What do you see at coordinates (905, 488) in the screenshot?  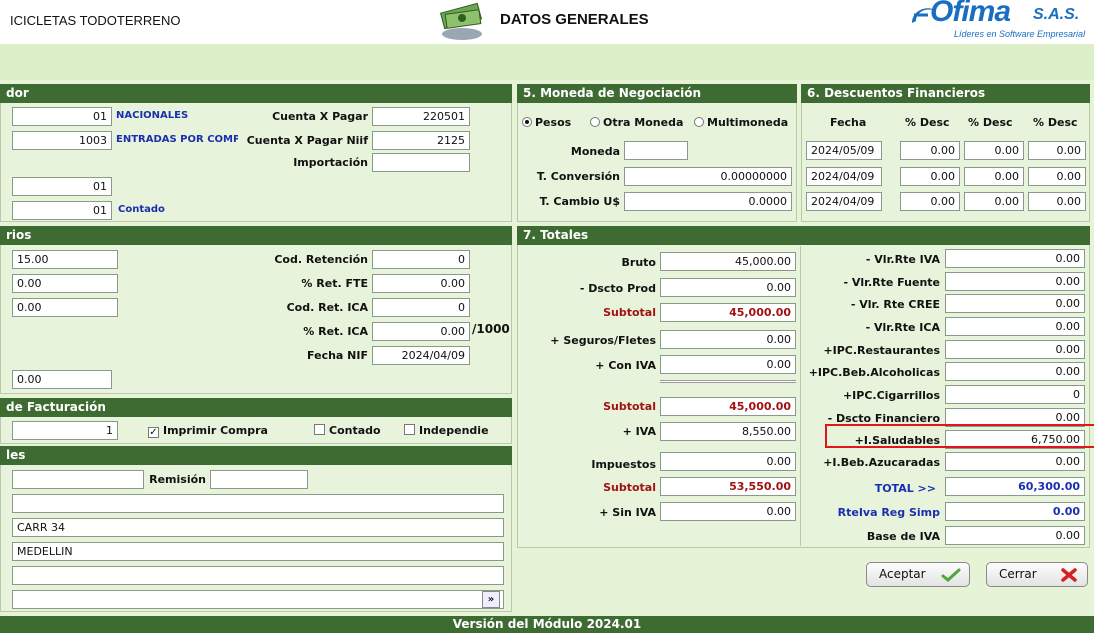 I see `label-total: TOTAL >>` at bounding box center [905, 488].